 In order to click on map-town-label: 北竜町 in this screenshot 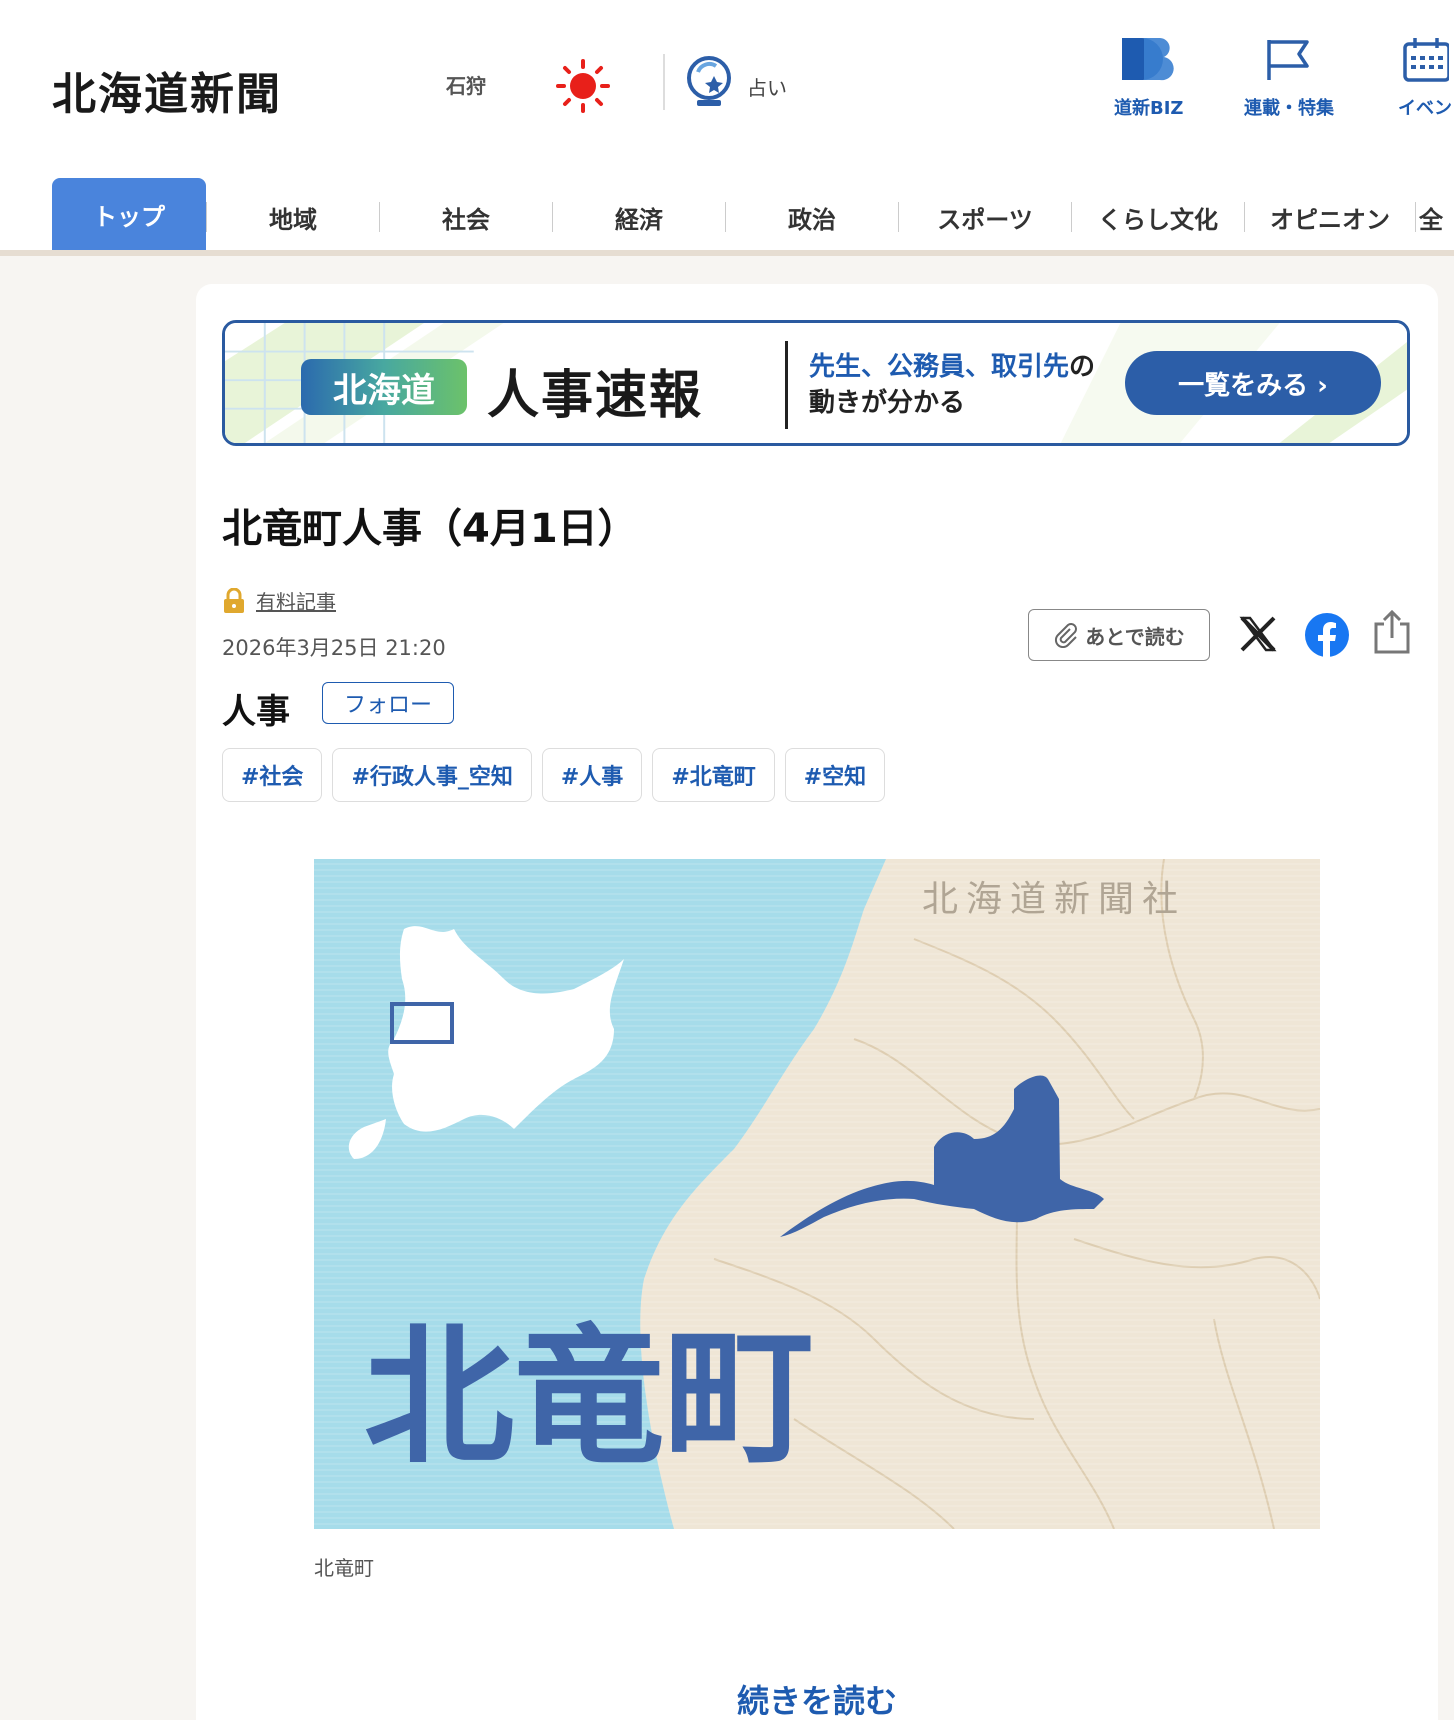, I will do `click(589, 1397)`.